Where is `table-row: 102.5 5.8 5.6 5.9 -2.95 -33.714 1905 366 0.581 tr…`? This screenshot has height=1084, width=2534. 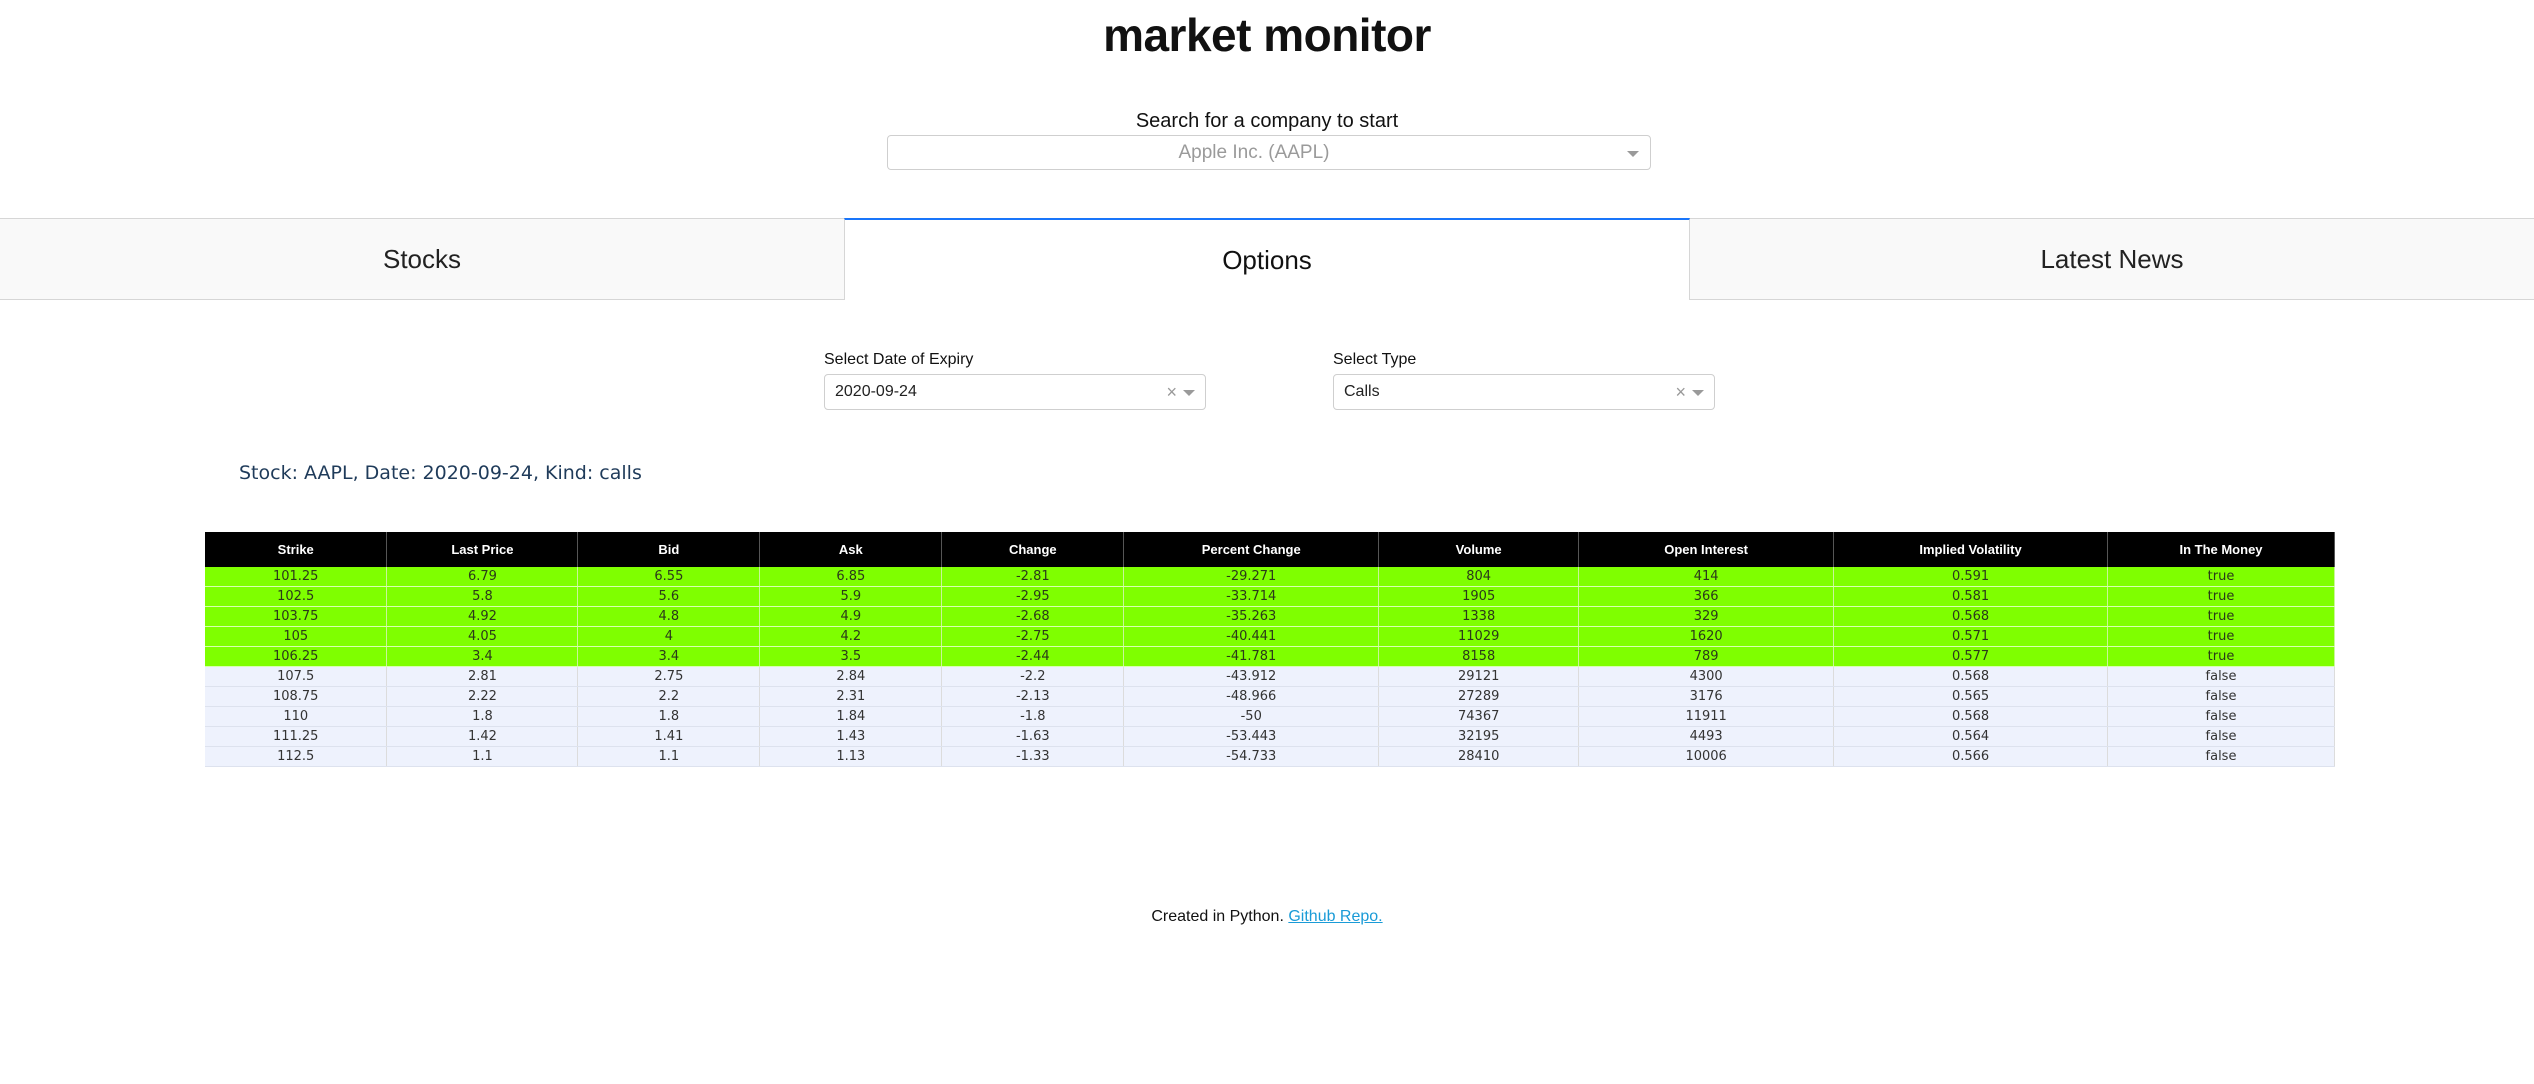
table-row: 102.5 5.8 5.6 5.9 -2.95 -33.714 1905 366 0.581 tr… is located at coordinates (1270, 596).